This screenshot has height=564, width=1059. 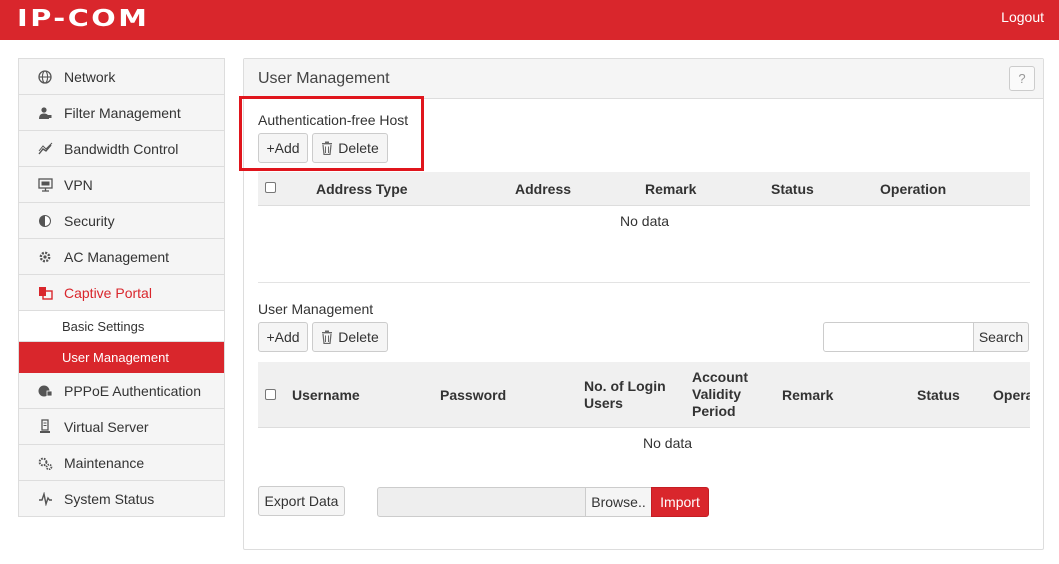 What do you see at coordinates (1011, 395) in the screenshot?
I see `column-header: Opera` at bounding box center [1011, 395].